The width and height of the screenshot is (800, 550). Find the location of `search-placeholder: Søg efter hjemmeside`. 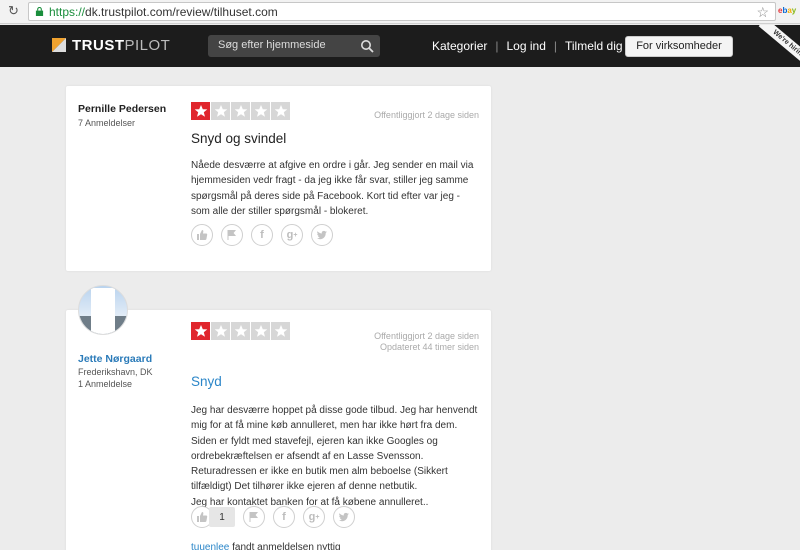

search-placeholder: Søg efter hjemmeside is located at coordinates (272, 45).